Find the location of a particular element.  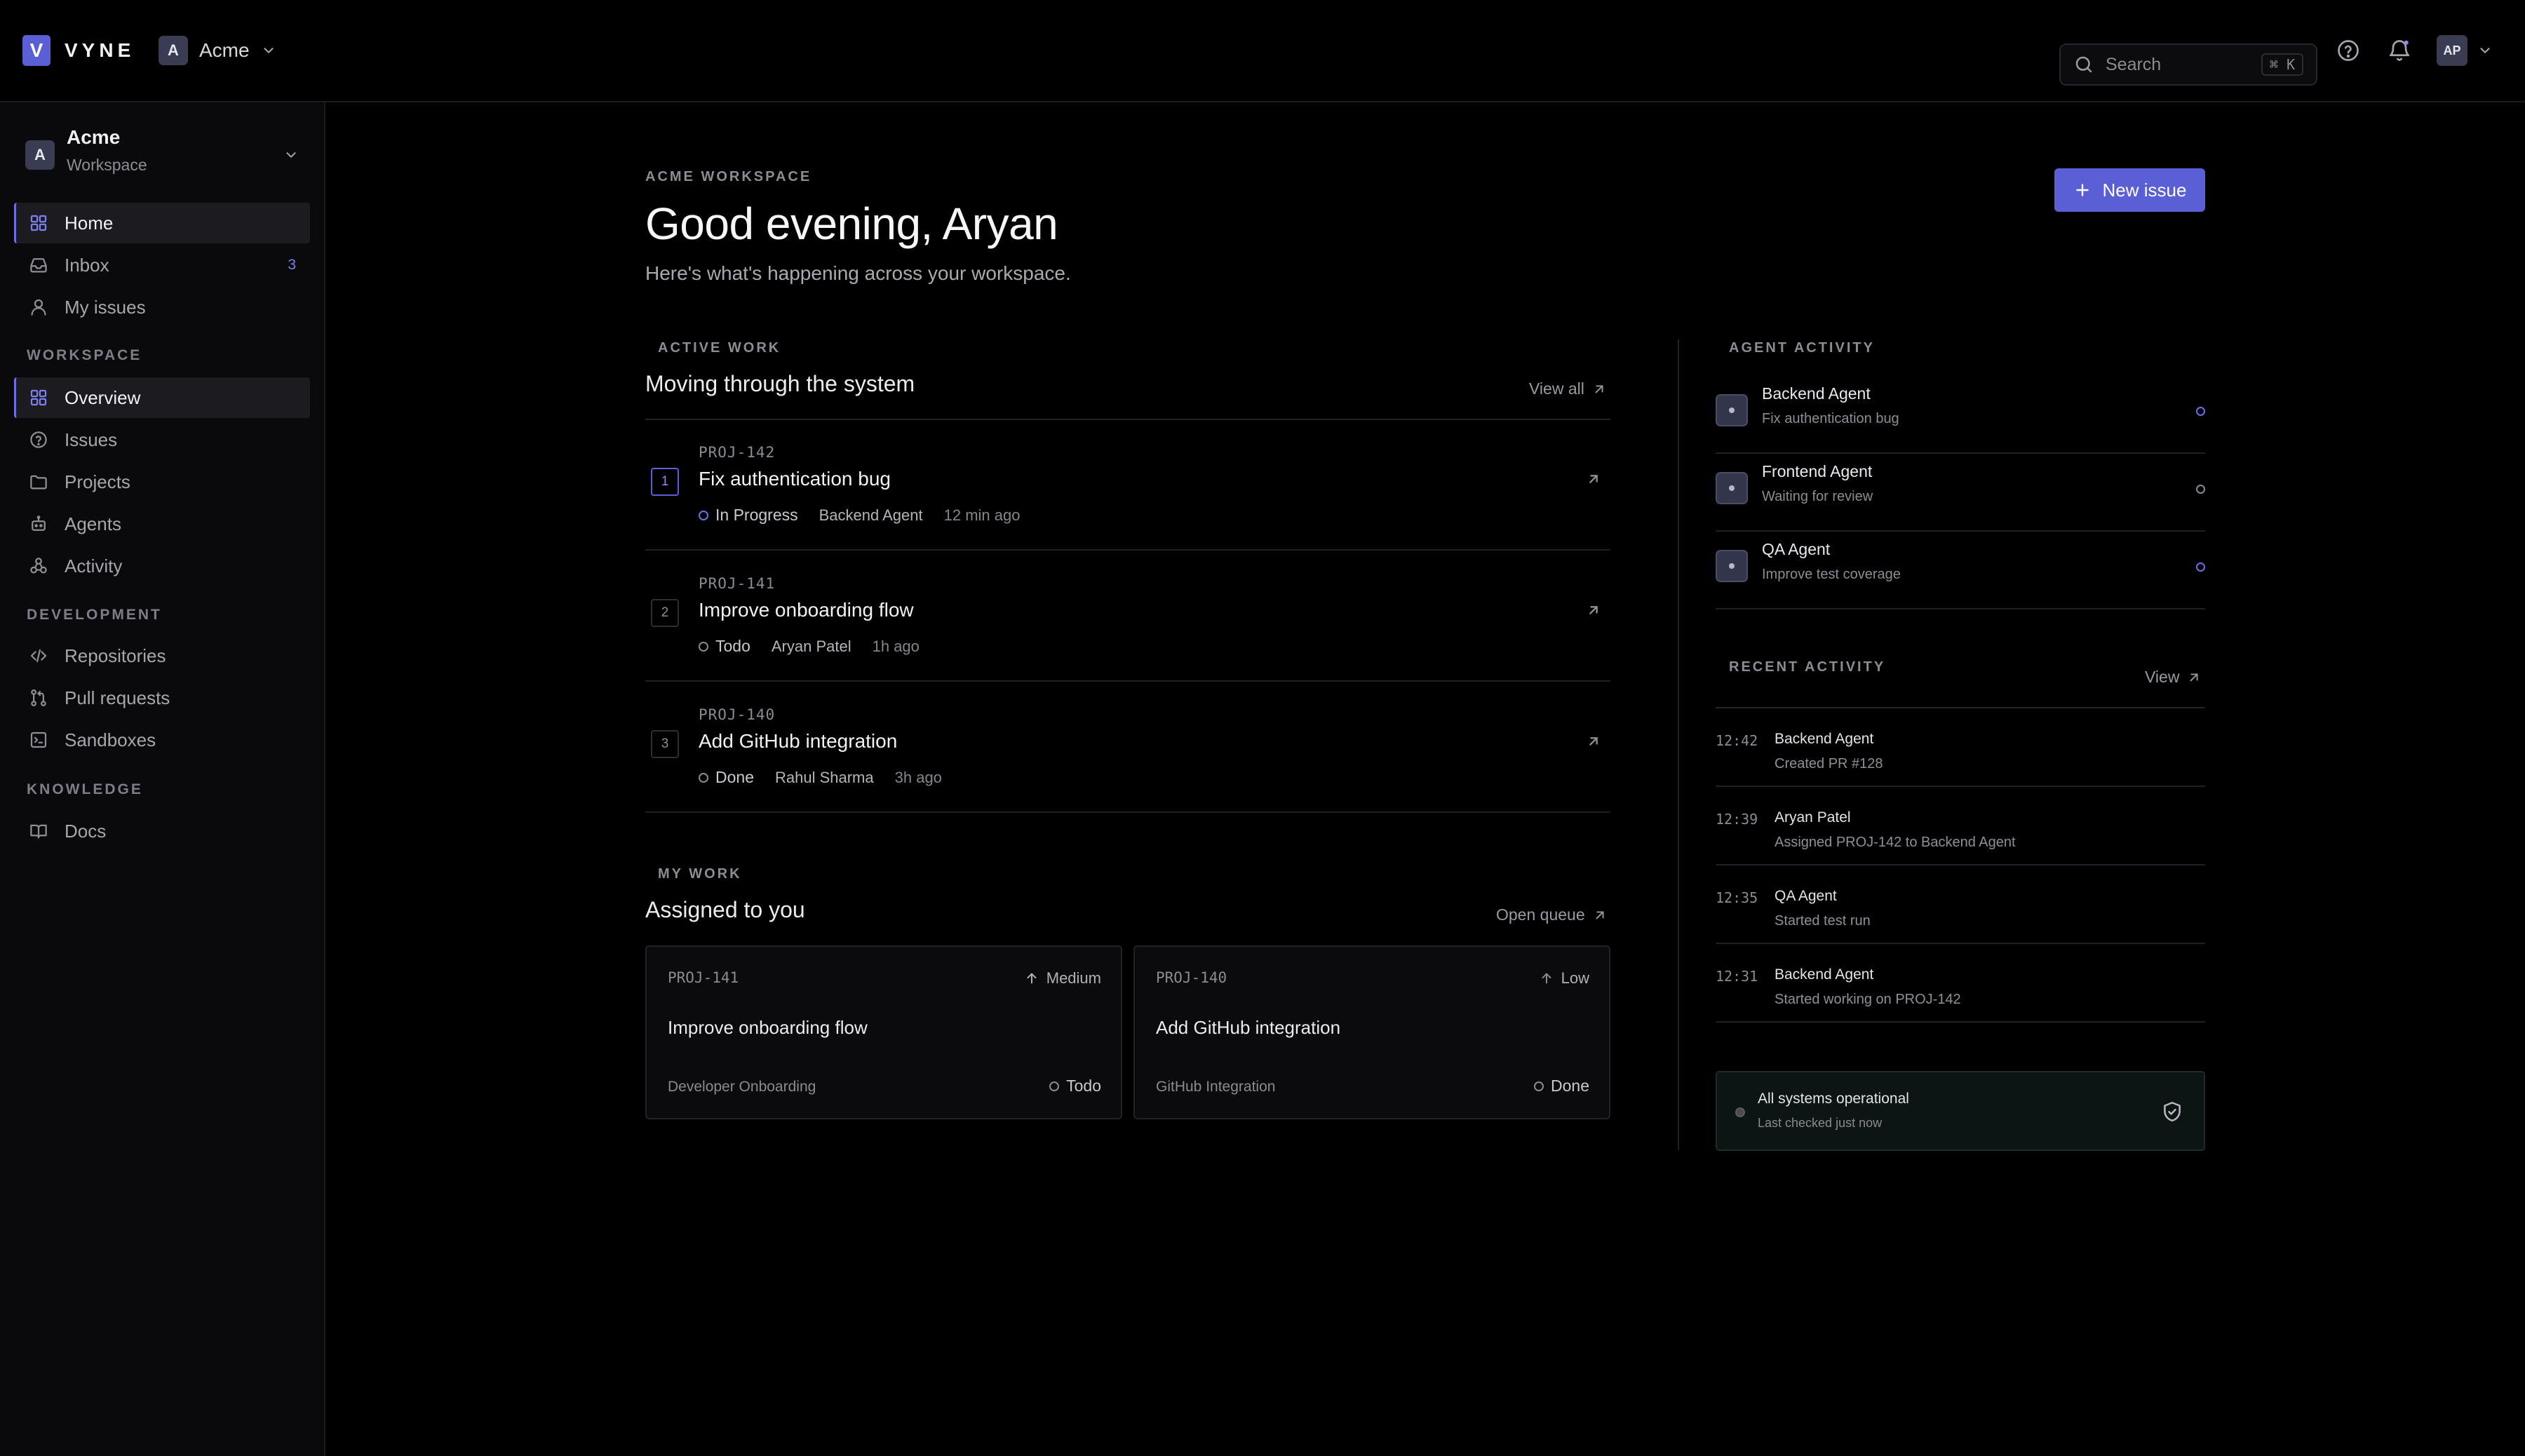

sidebar-item-agents: Agents is located at coordinates (162, 524).